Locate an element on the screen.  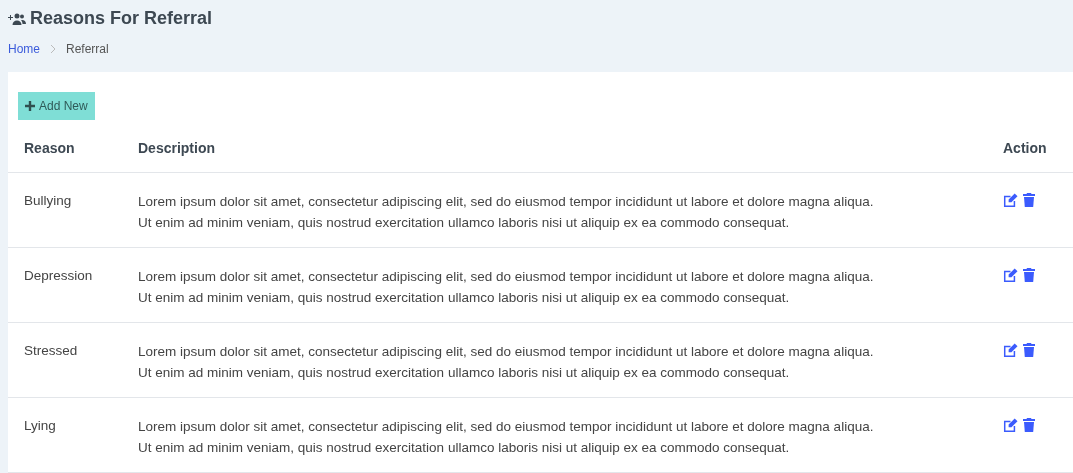
breadcrumb-current: Referral is located at coordinates (87, 49).